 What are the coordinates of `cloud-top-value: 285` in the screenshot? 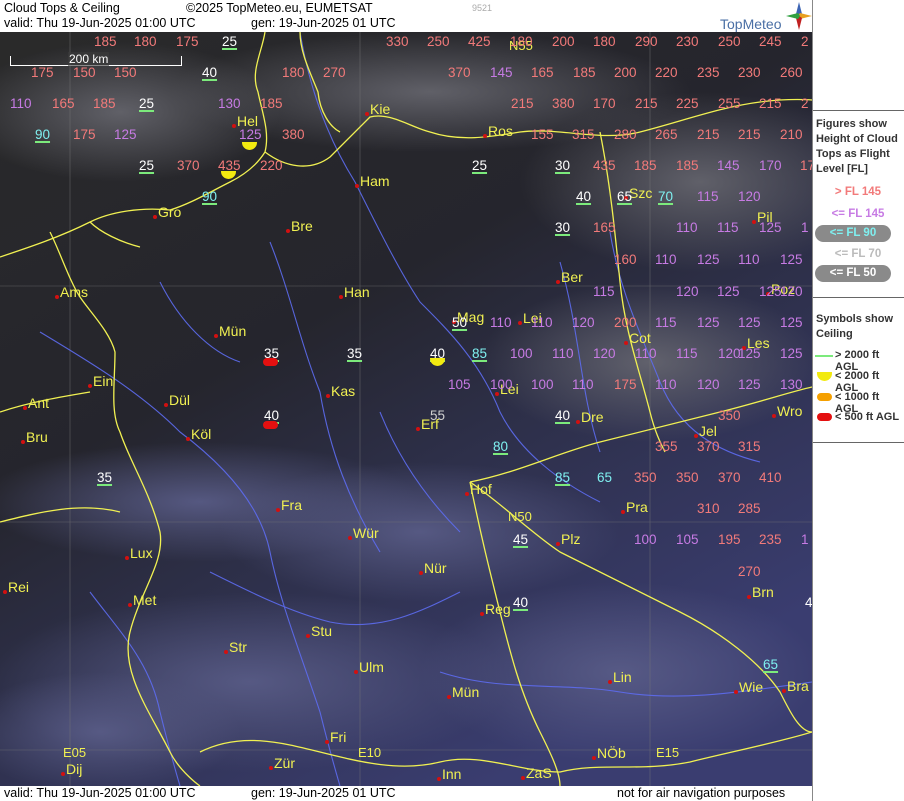 It's located at (749, 508).